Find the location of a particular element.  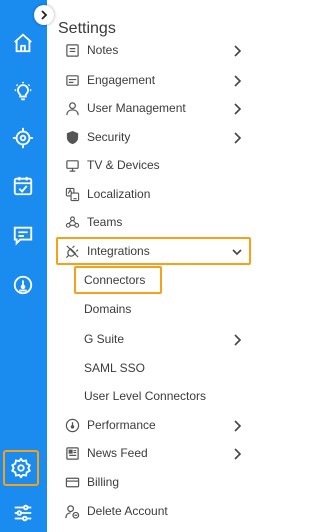

menu-item-label: News Feed is located at coordinates (117, 453).